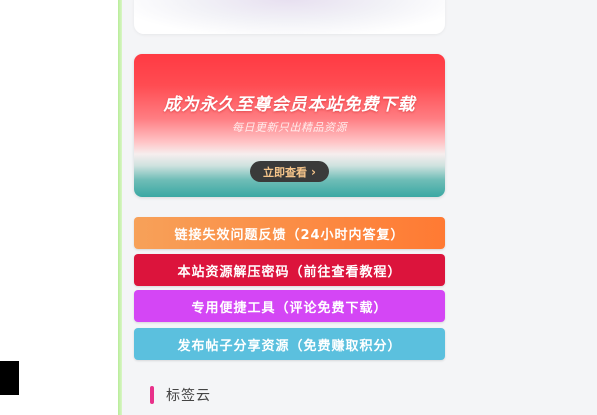 The width and height of the screenshot is (597, 415). I want to click on unzip-password-link-button: 本站资源解压密码（前往查看教程）, so click(289, 270).